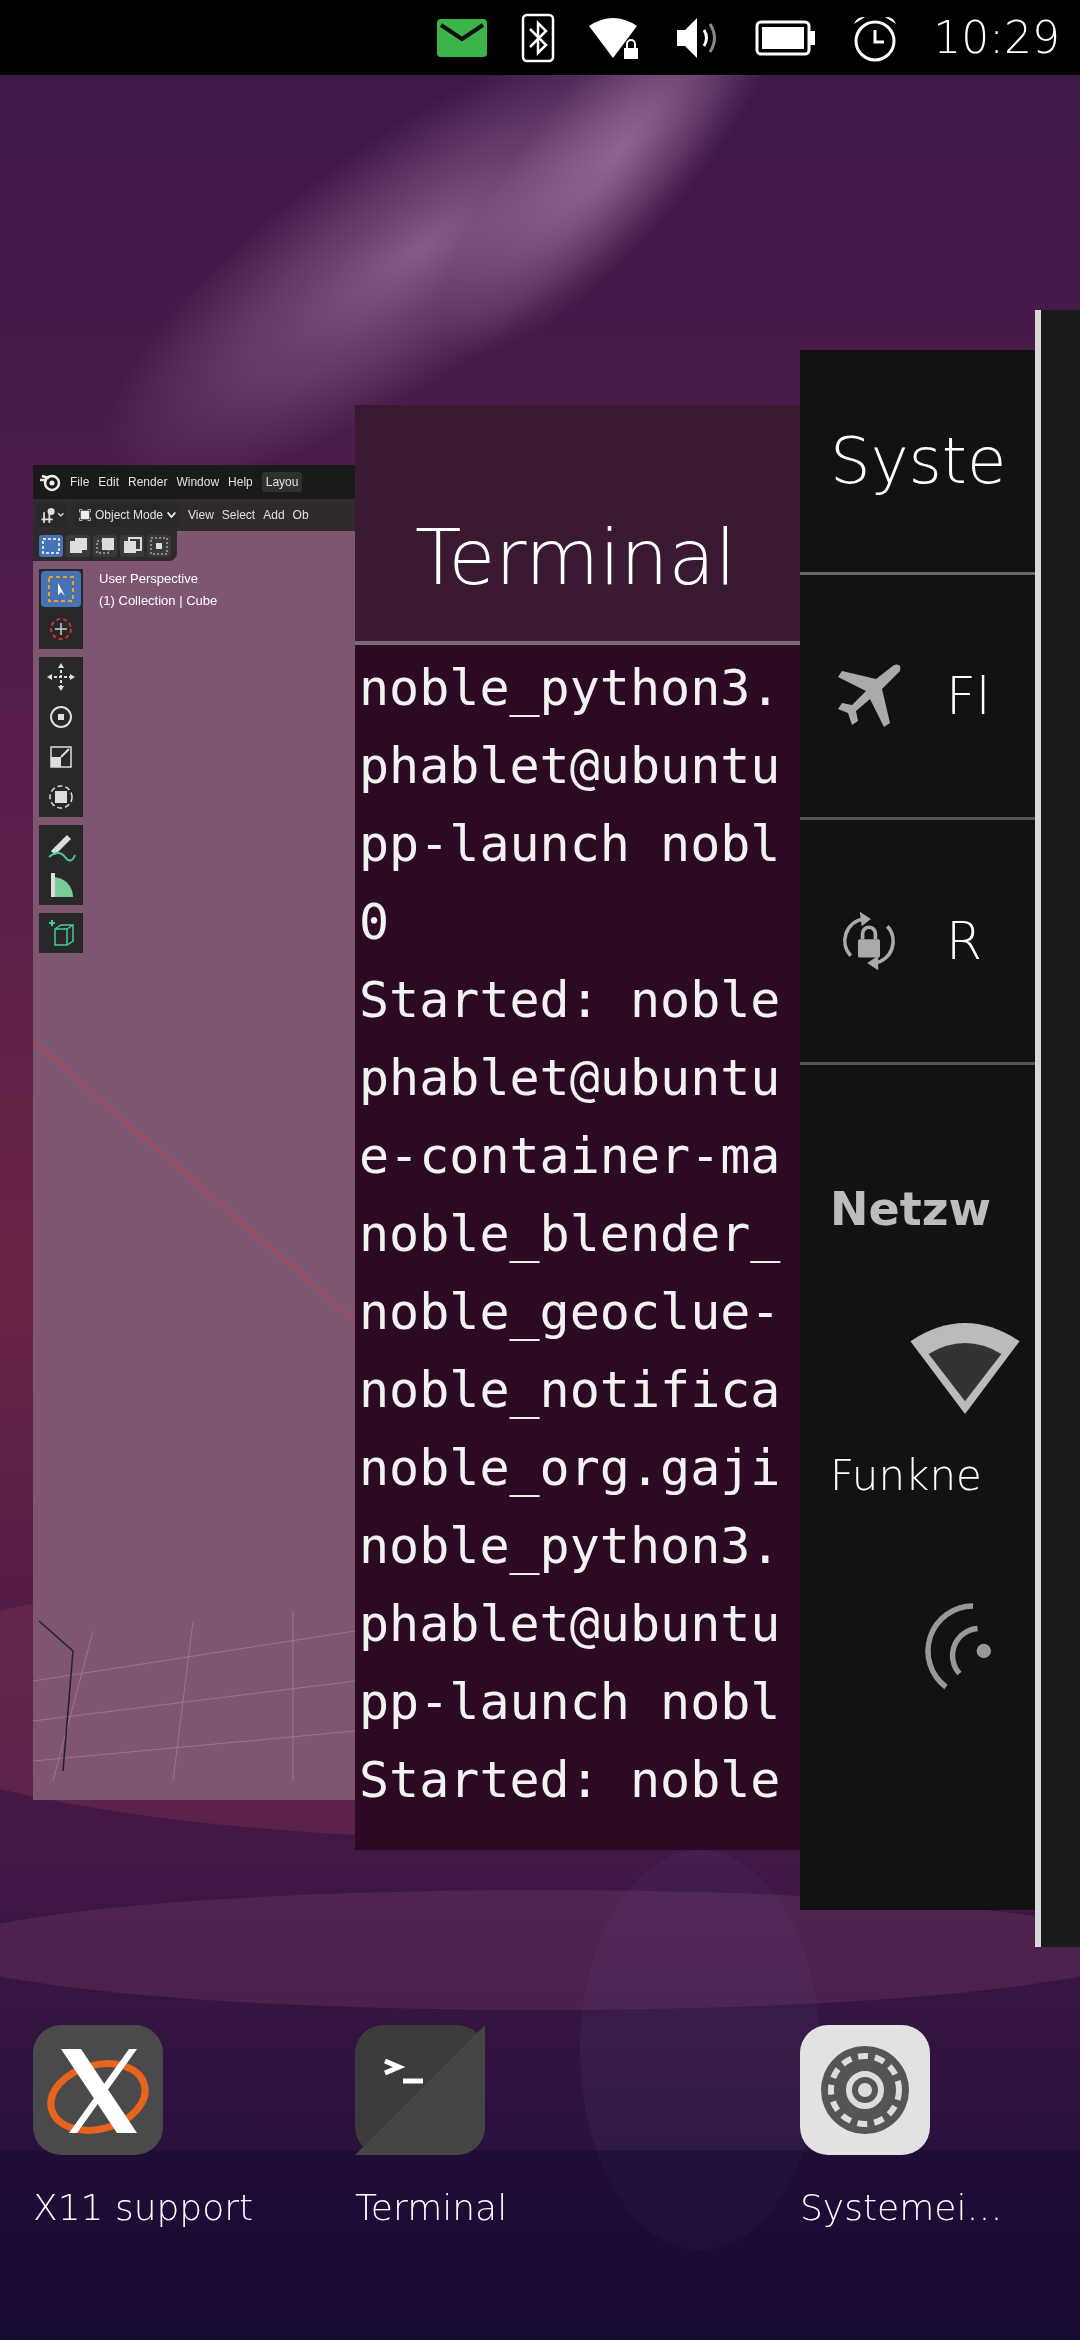 Image resolution: width=1080 pixels, height=2340 pixels. What do you see at coordinates (576, 558) in the screenshot?
I see `window-title: Terminal` at bounding box center [576, 558].